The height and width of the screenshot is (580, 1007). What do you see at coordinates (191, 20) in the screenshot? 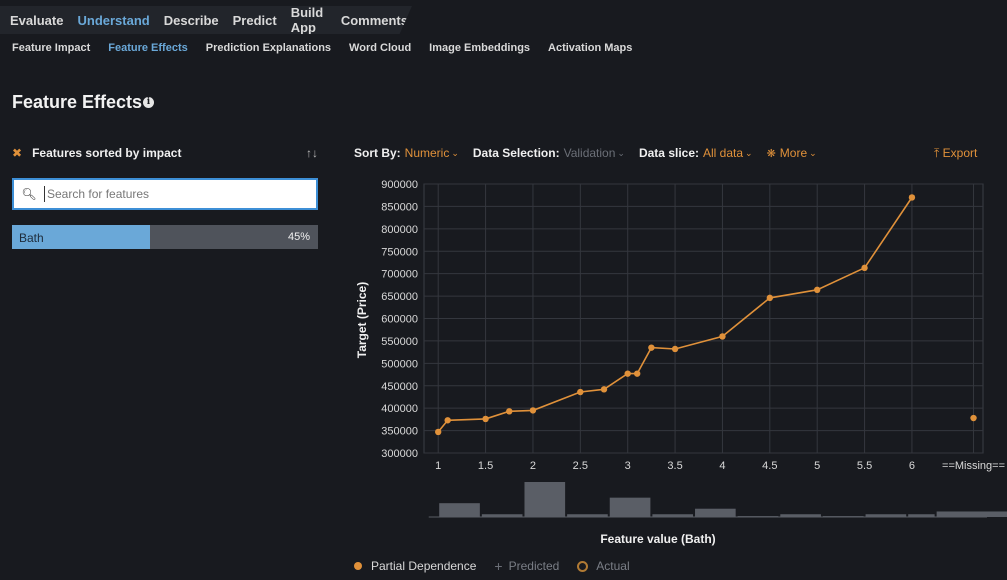
I see `tab-describe: Describe` at bounding box center [191, 20].